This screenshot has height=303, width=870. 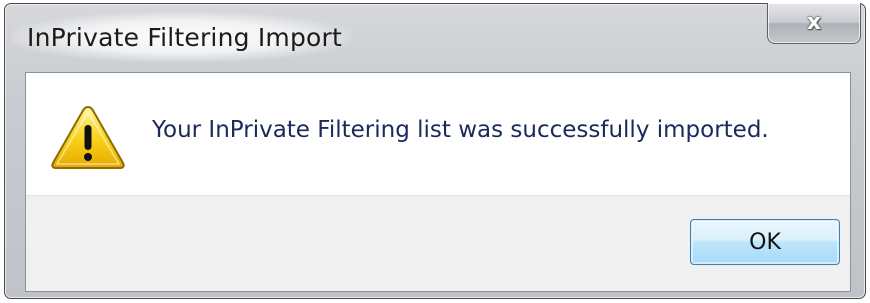 What do you see at coordinates (88, 137) in the screenshot?
I see `warning-icon` at bounding box center [88, 137].